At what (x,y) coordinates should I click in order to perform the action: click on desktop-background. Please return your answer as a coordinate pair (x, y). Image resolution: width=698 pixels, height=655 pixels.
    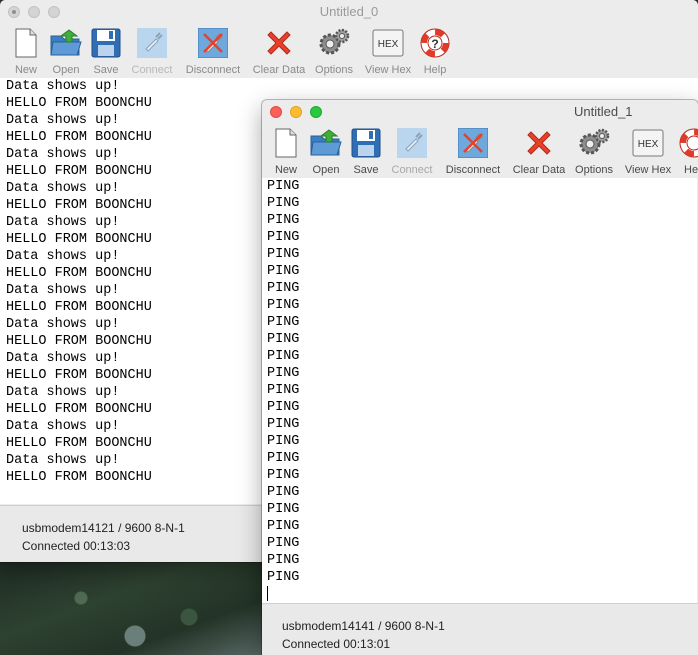
    Looking at the image, I should click on (135, 607).